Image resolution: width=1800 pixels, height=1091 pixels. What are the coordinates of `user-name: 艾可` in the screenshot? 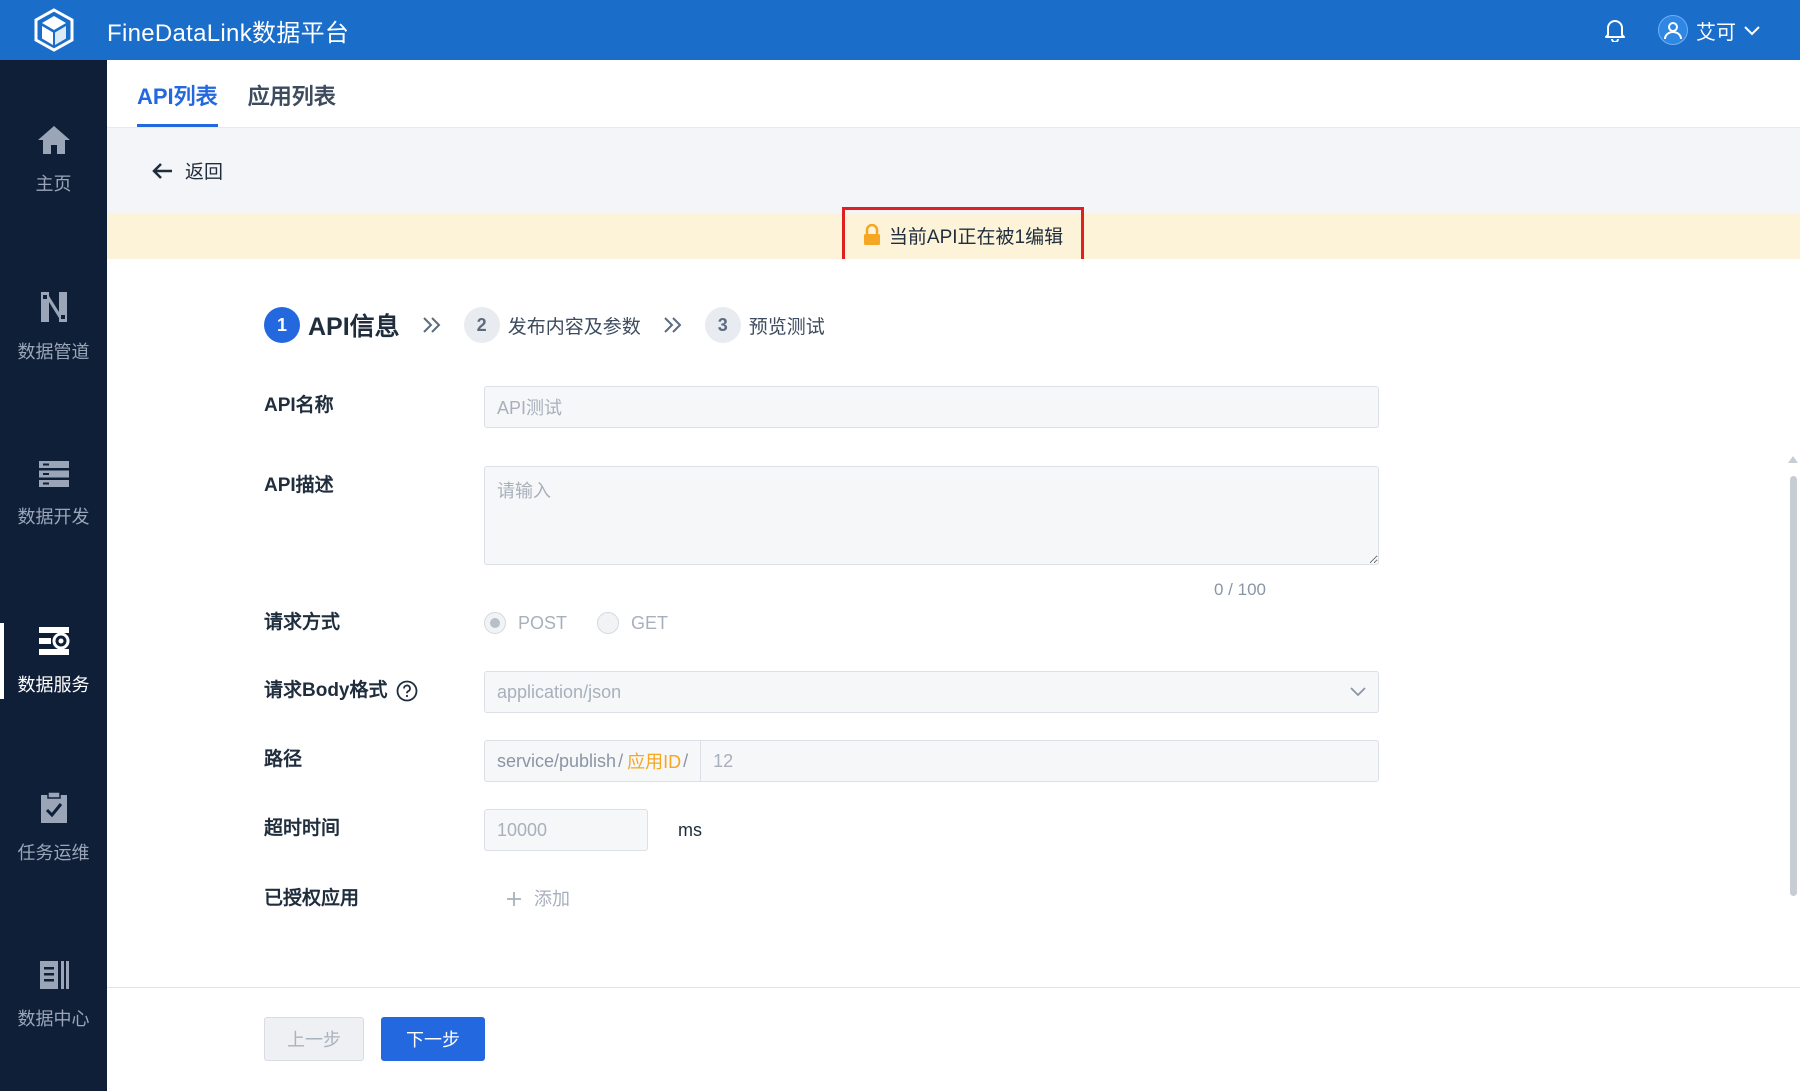 It's located at (1716, 32).